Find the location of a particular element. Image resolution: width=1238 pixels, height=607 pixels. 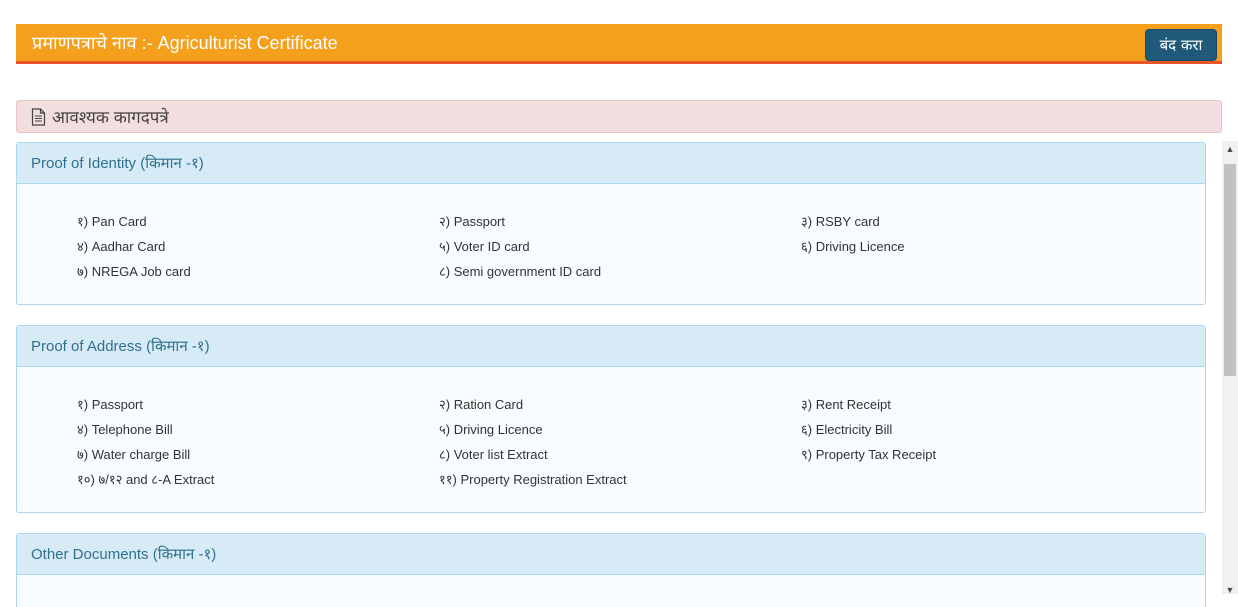

scroll-up-arrow-icon: ▲ is located at coordinates (1230, 149).